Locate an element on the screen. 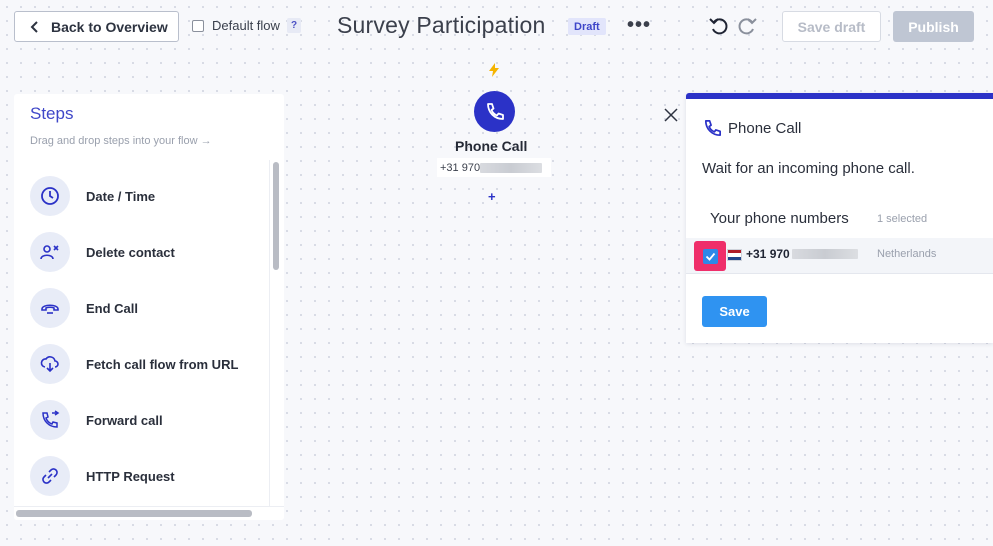 The height and width of the screenshot is (546, 993). node-phone-number: +31 970 is located at coordinates (494, 167).